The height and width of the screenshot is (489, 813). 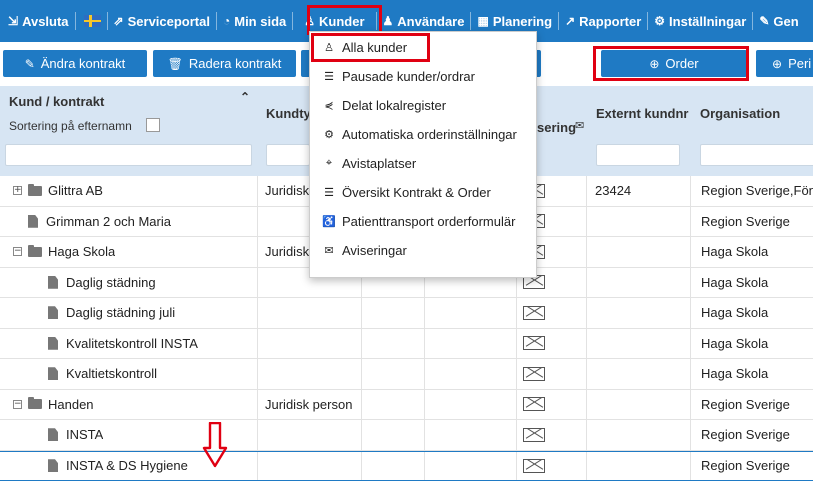 What do you see at coordinates (153, 125) in the screenshot?
I see `sort-by-lastname-checkbox` at bounding box center [153, 125].